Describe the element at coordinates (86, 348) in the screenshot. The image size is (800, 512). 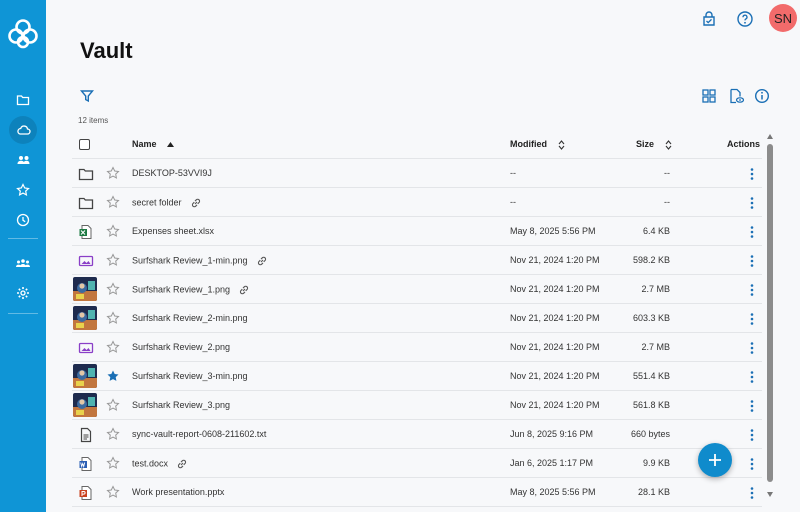
I see `image-file-icon` at that location.